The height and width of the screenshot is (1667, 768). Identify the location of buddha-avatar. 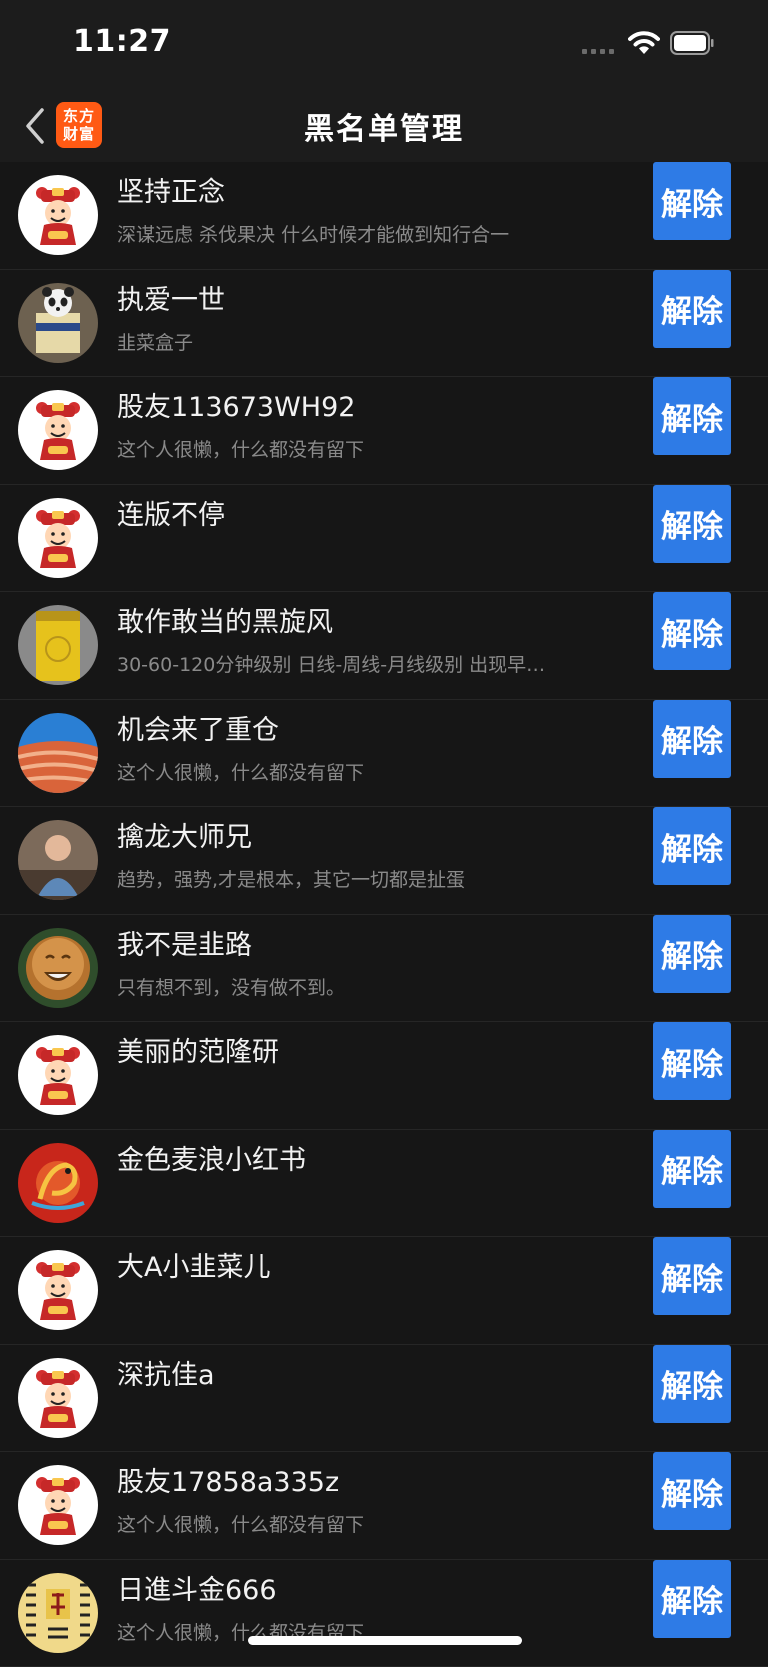
(58, 968).